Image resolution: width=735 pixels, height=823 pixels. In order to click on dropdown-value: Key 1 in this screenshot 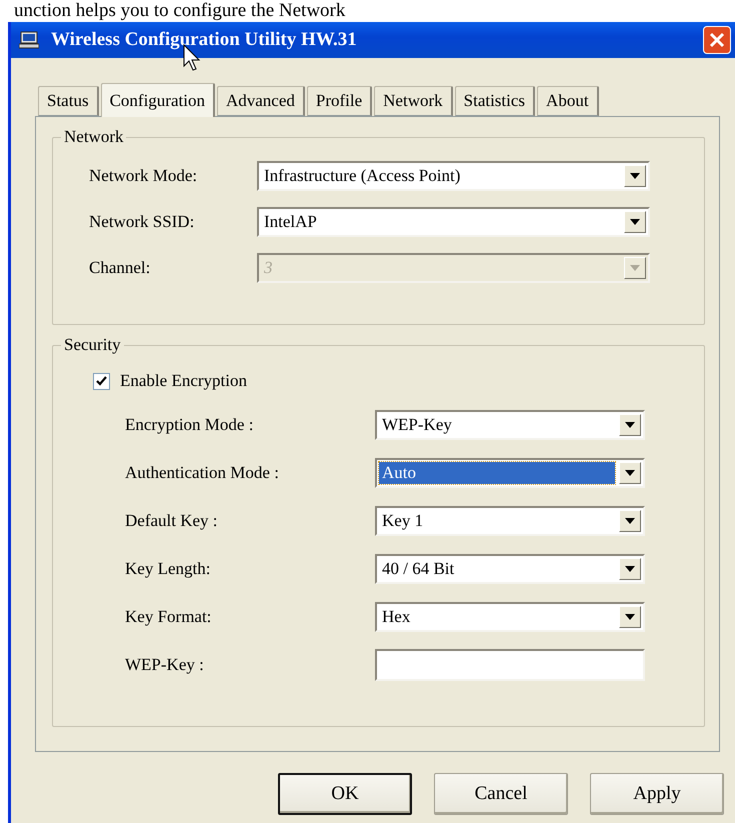, I will do `click(402, 521)`.